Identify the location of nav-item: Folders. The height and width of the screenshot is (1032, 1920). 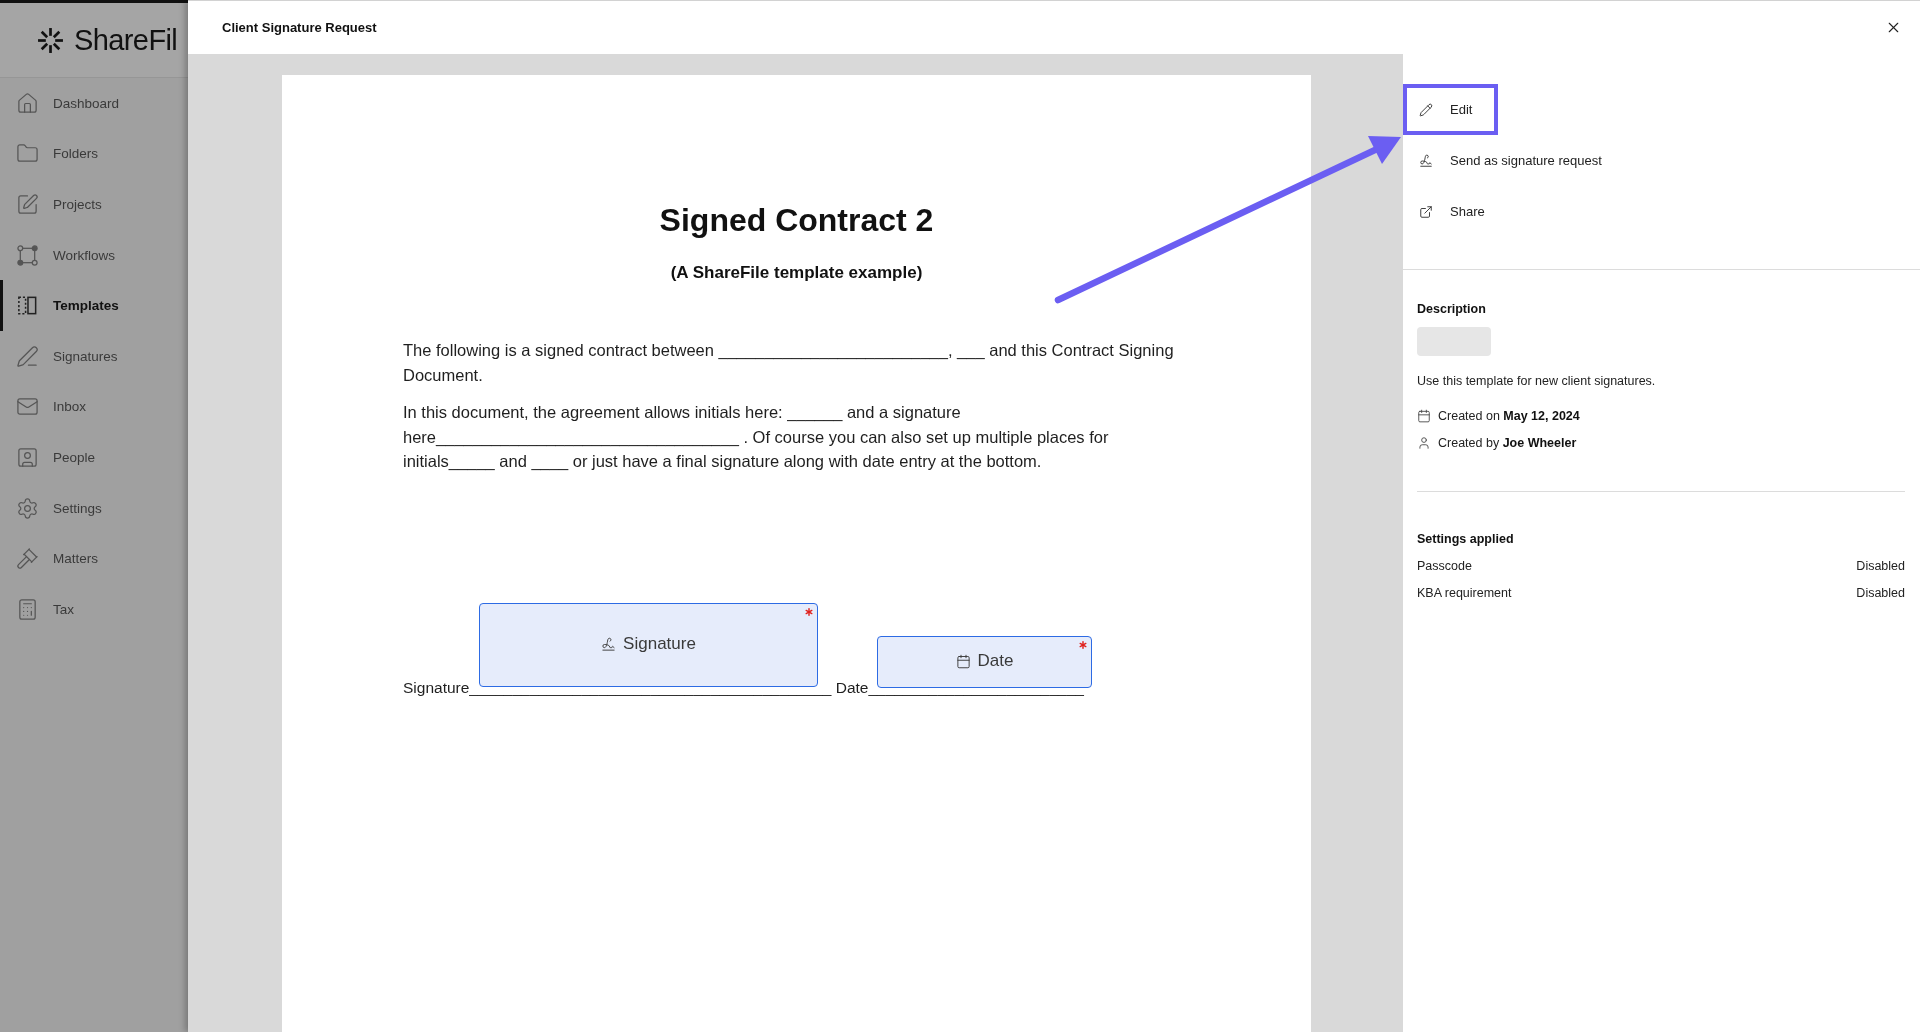
(94, 154).